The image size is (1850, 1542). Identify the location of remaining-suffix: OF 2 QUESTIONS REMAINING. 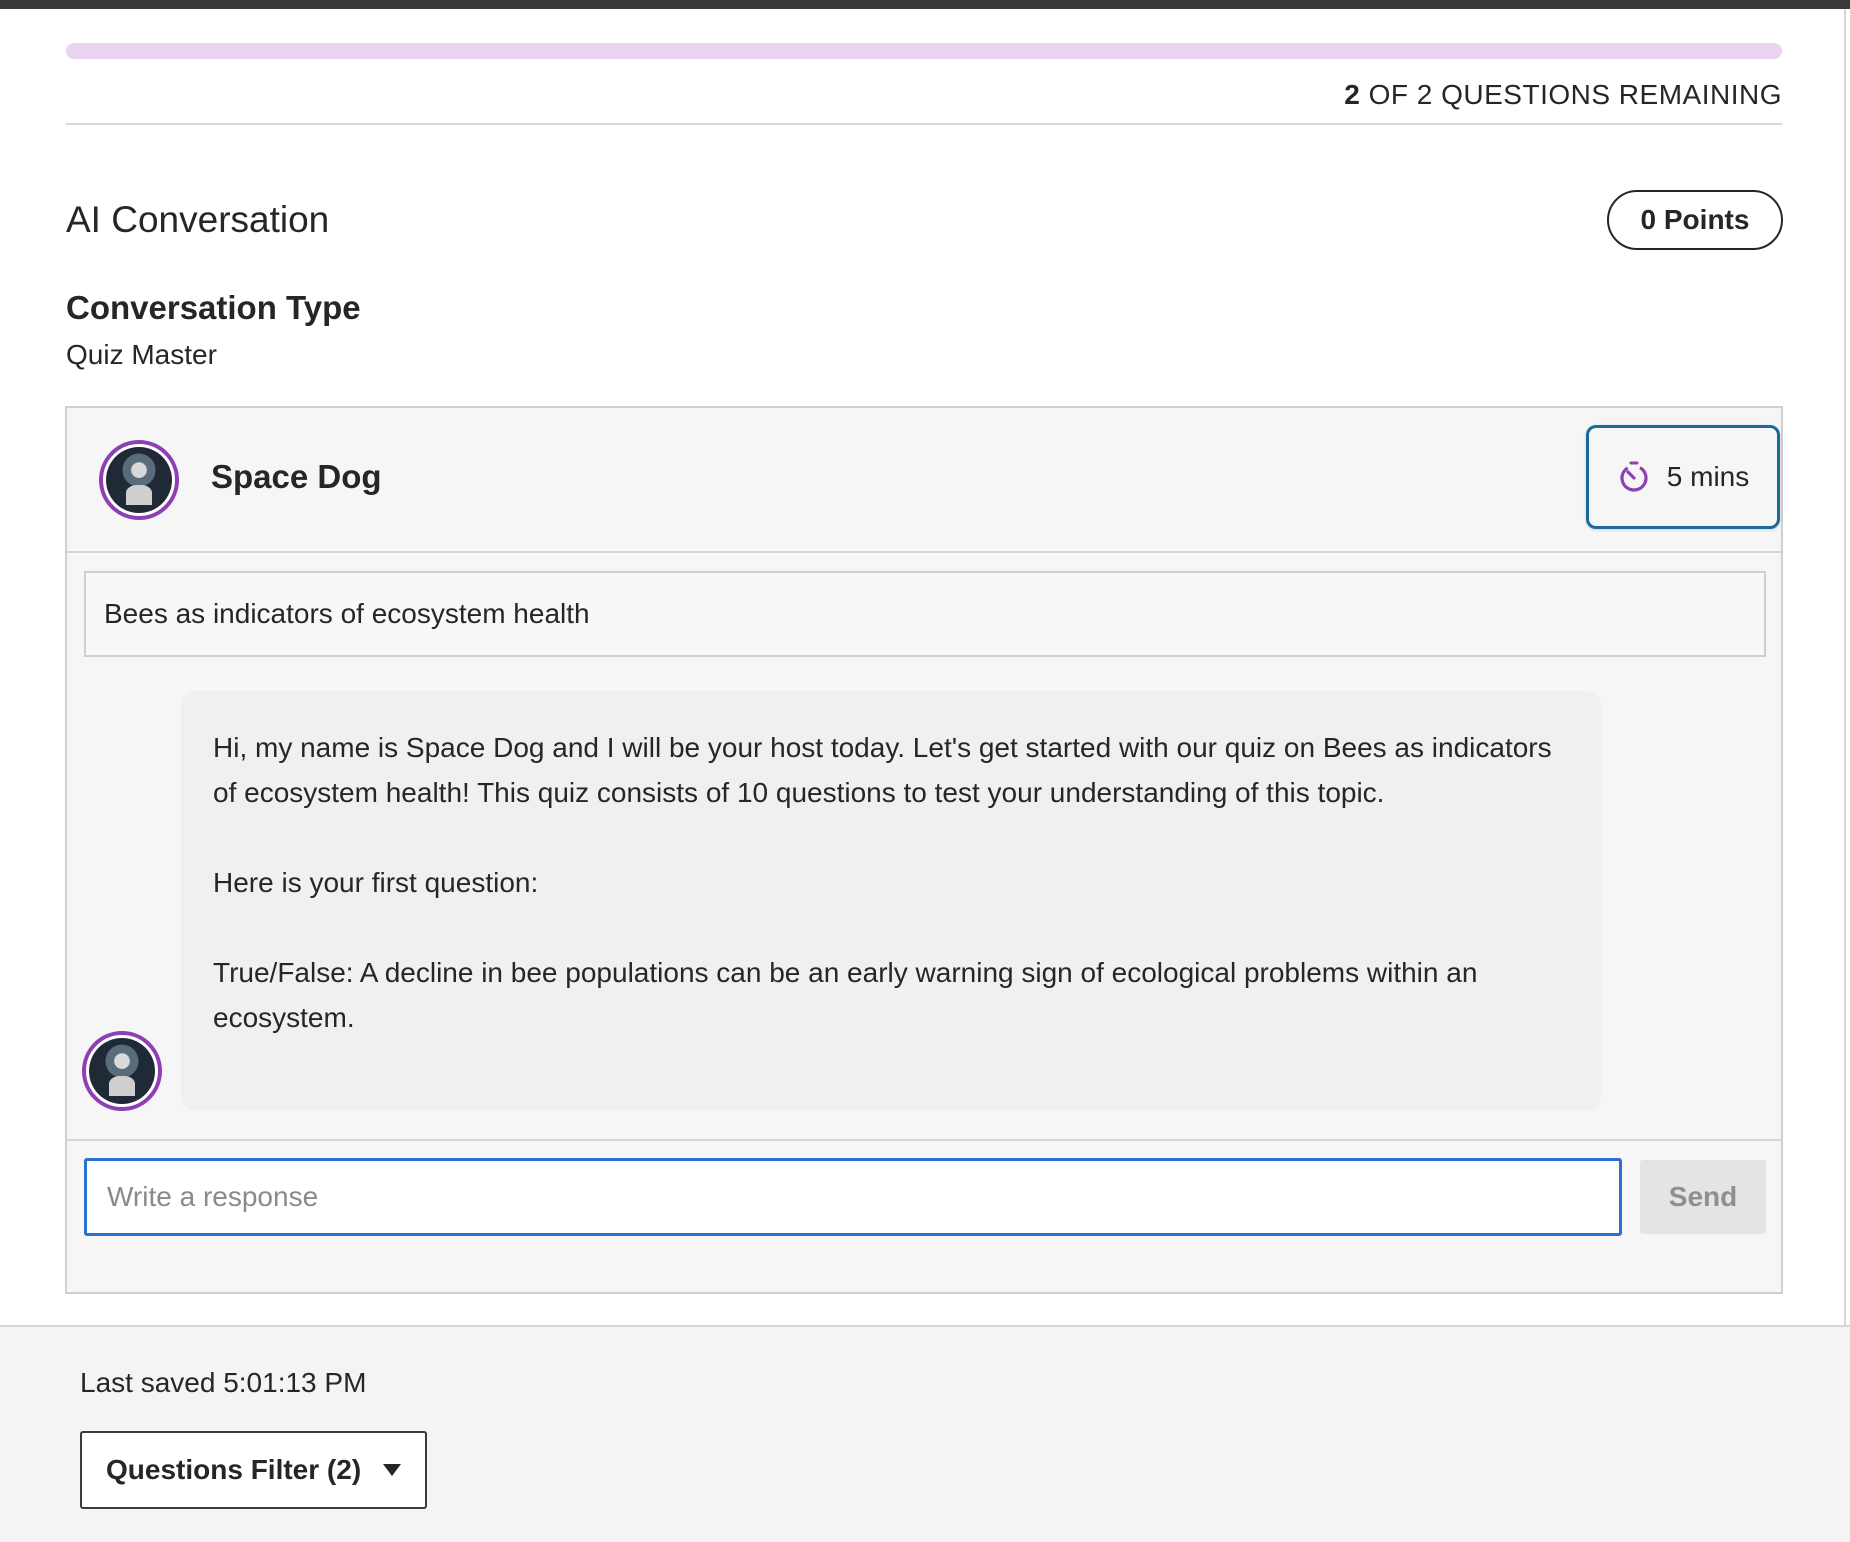
(1571, 94).